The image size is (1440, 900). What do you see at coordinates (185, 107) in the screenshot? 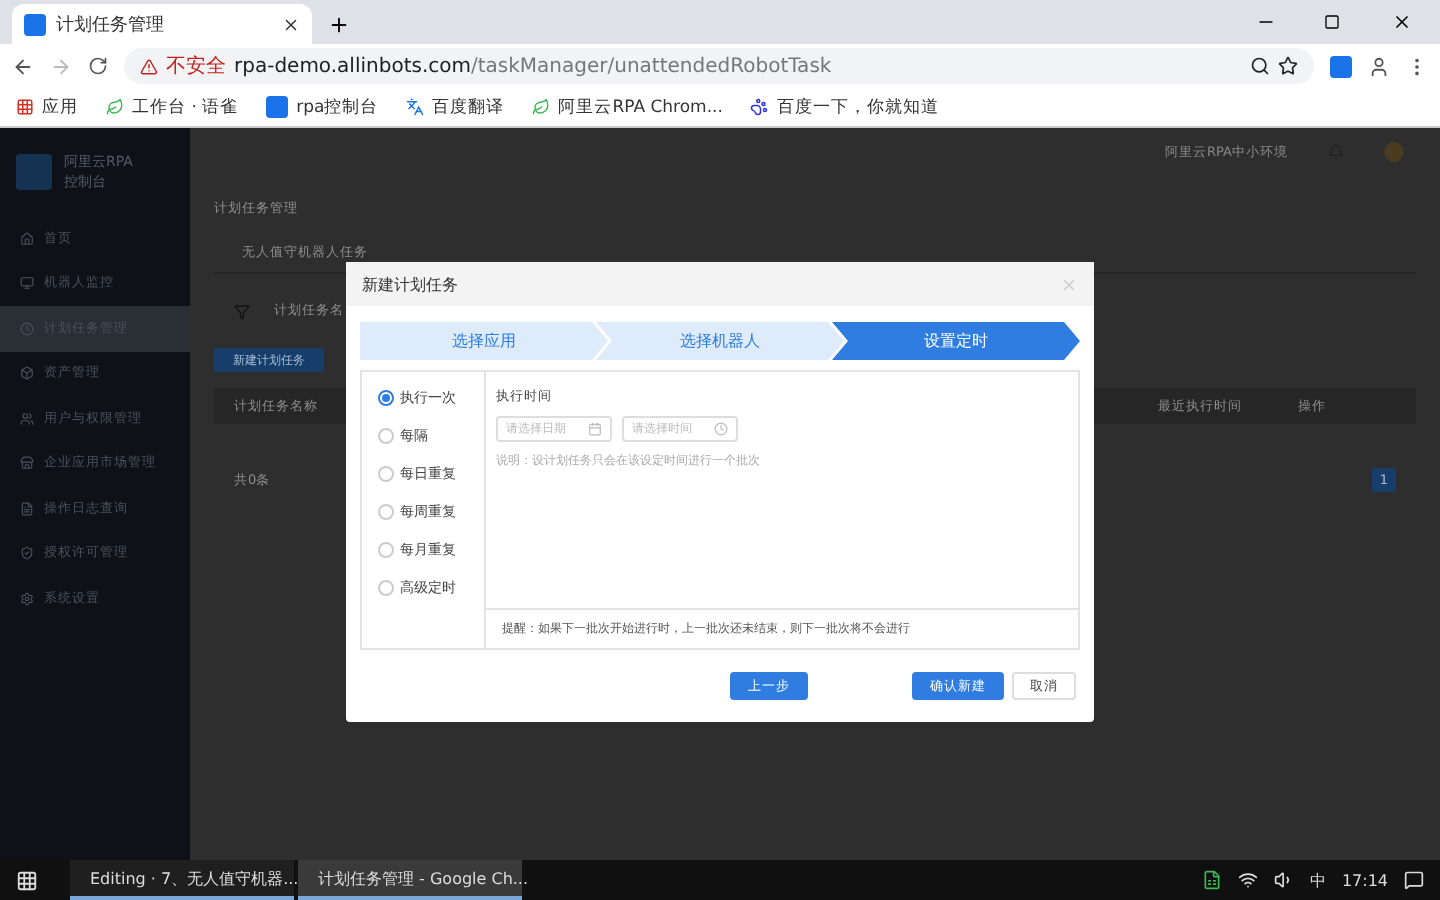
I see `bookmark-link: 工作台 · 语雀` at bounding box center [185, 107].